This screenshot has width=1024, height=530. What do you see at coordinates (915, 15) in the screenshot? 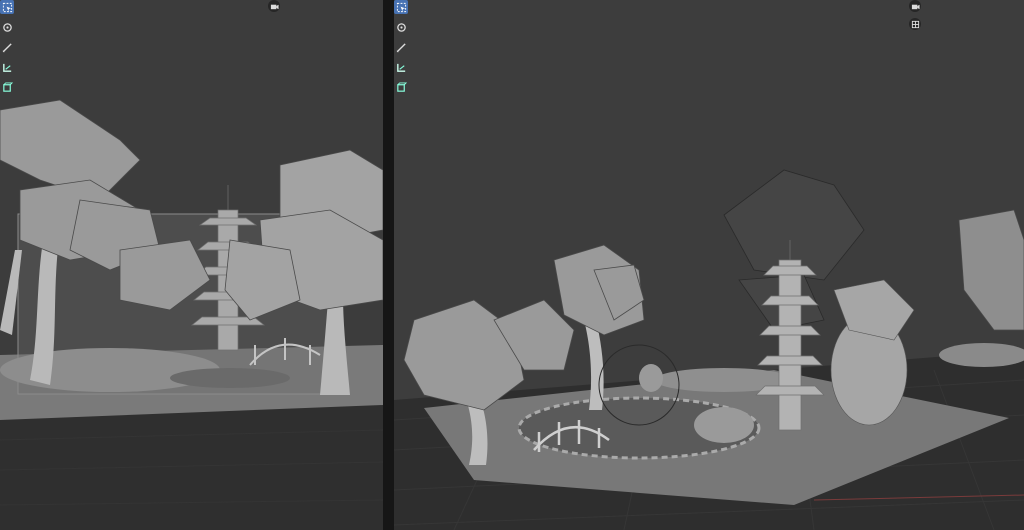
I see `right-navigation-gizmo` at bounding box center [915, 15].